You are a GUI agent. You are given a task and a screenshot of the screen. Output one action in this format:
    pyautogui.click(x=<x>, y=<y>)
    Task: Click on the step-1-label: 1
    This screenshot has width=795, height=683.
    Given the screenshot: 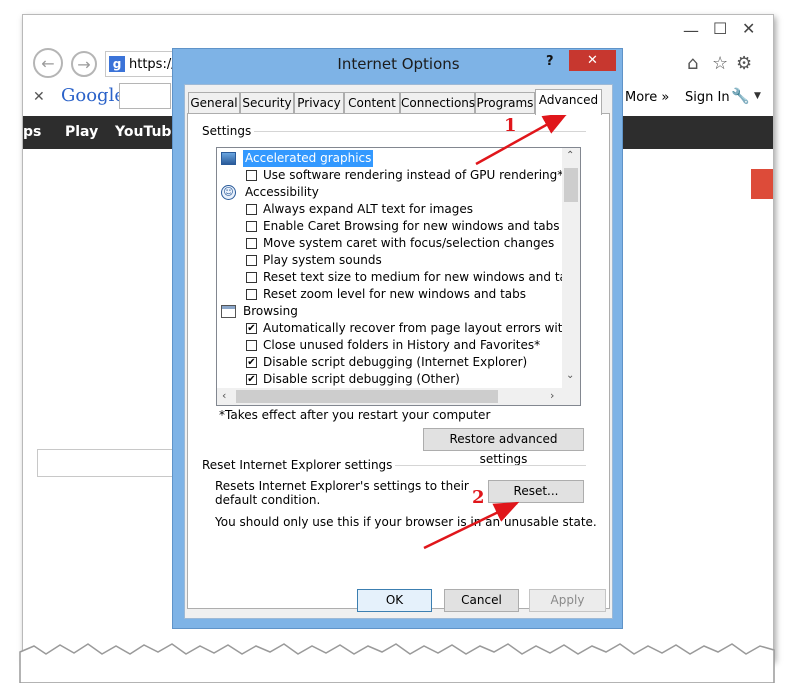 What is the action you would take?
    pyautogui.click(x=510, y=125)
    